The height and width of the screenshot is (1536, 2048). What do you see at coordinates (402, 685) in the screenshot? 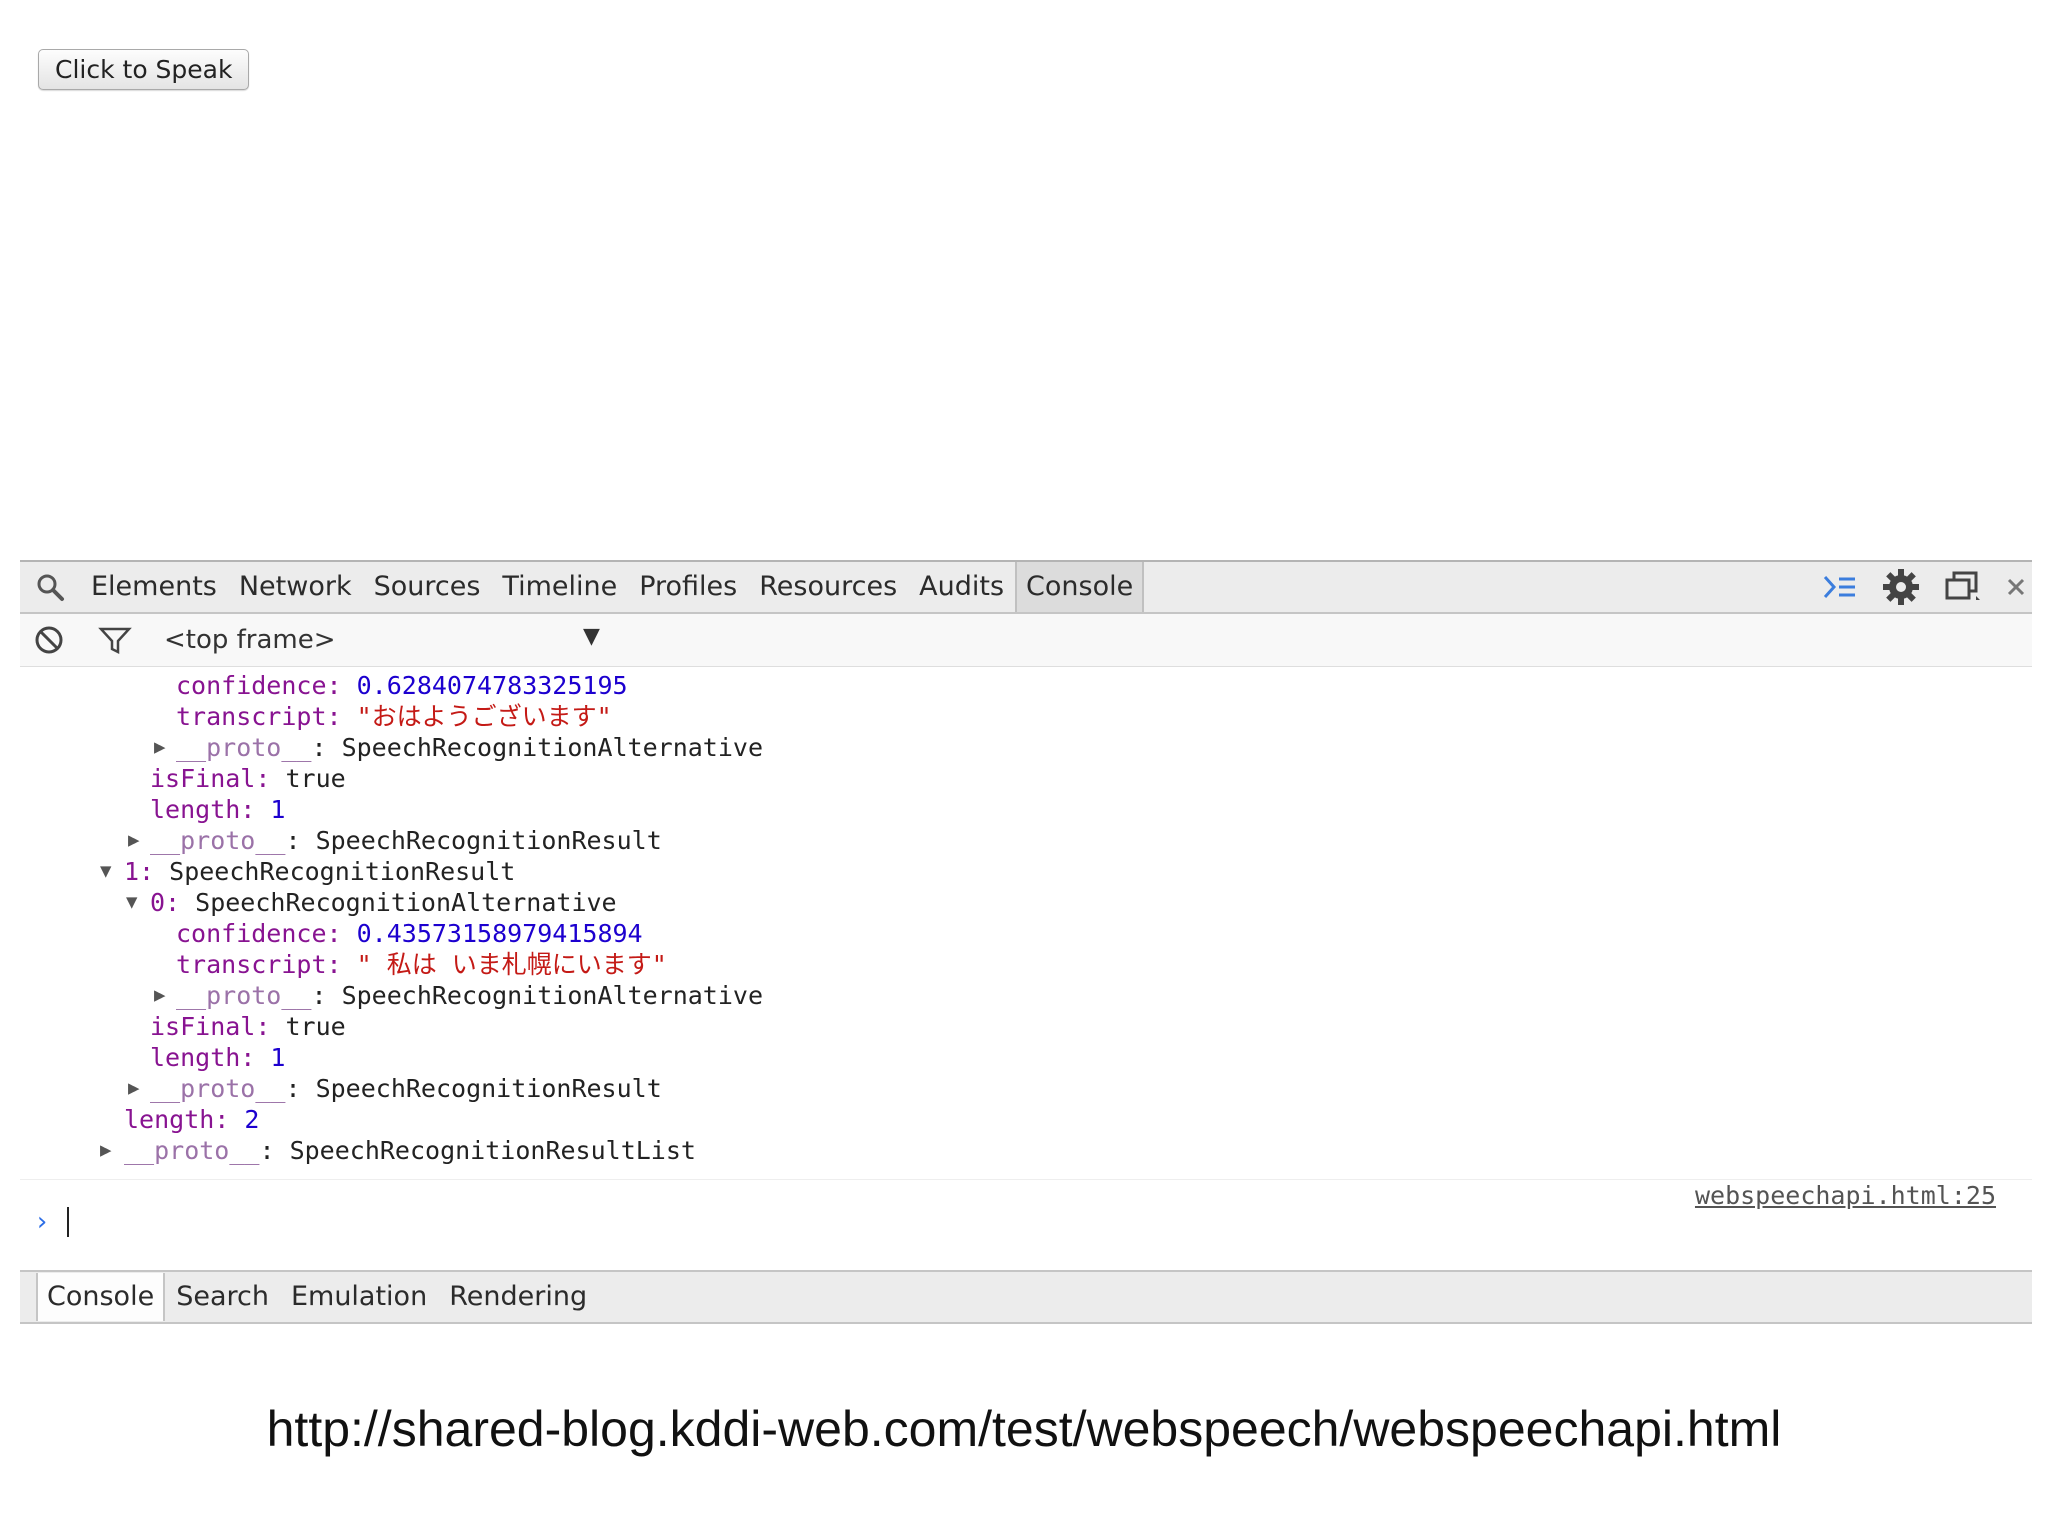
I see `console-line: confidence: 0.6284074783325195` at bounding box center [402, 685].